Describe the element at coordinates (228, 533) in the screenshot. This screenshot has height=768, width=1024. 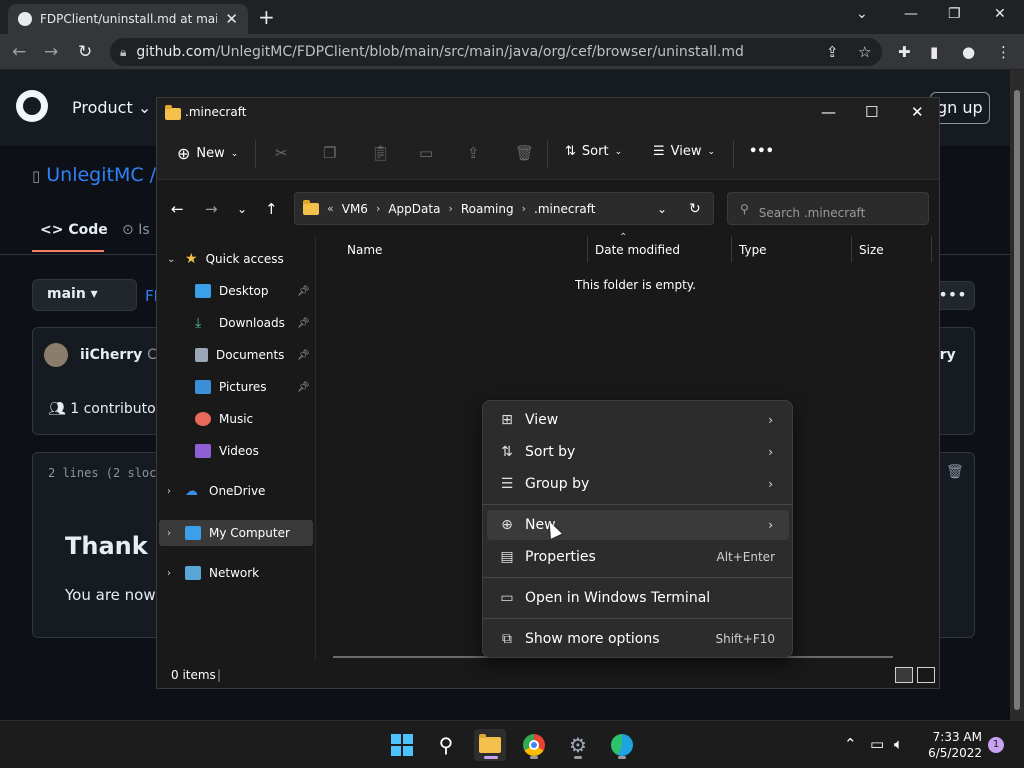
I see `nav-item-my-computer: › My Computer` at that location.